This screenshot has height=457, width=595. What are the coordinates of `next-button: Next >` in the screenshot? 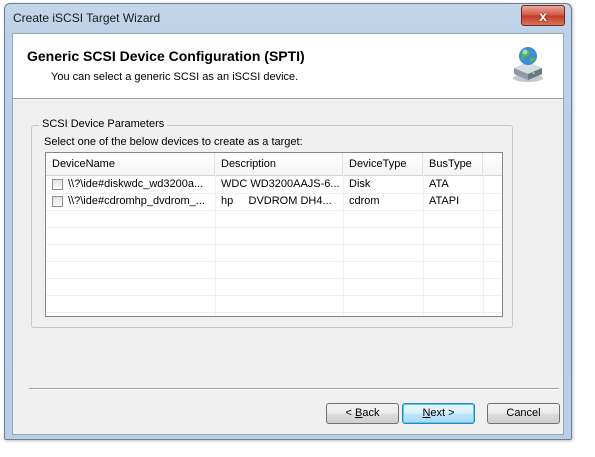 It's located at (438, 413).